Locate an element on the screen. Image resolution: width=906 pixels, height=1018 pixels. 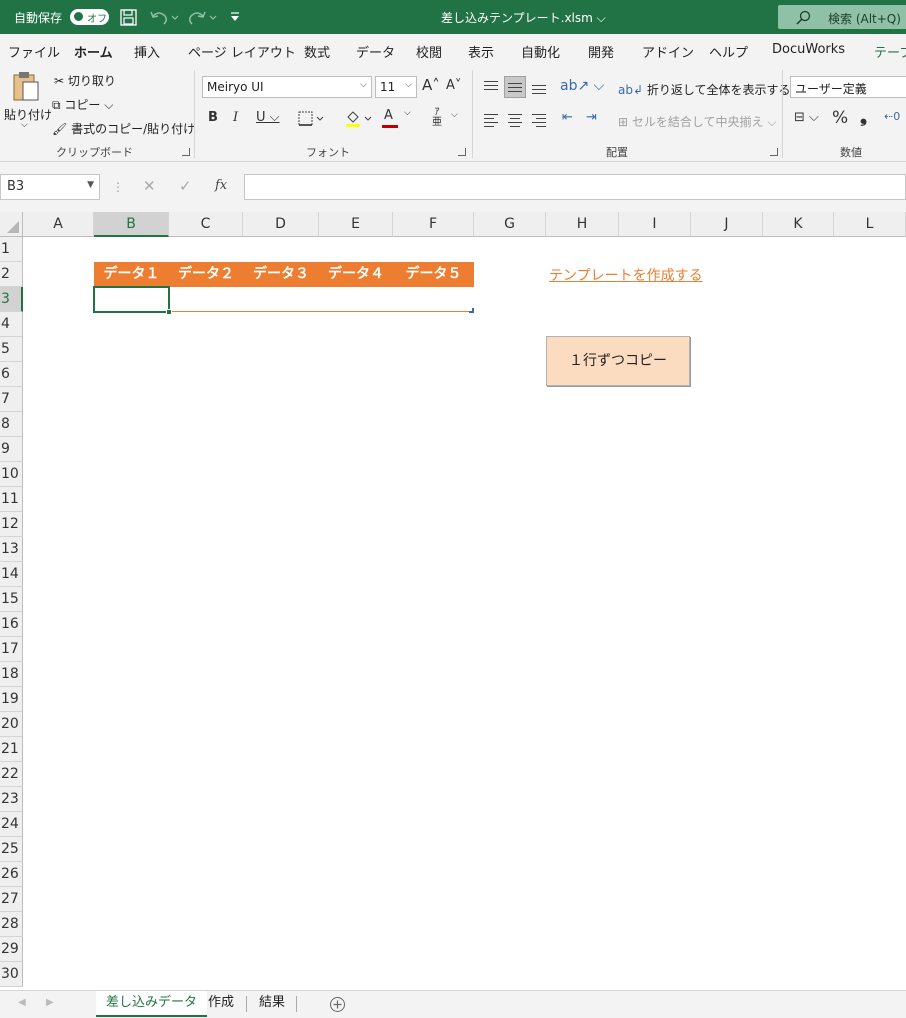
create-template-link: テンプレートを作成する is located at coordinates (626, 275).